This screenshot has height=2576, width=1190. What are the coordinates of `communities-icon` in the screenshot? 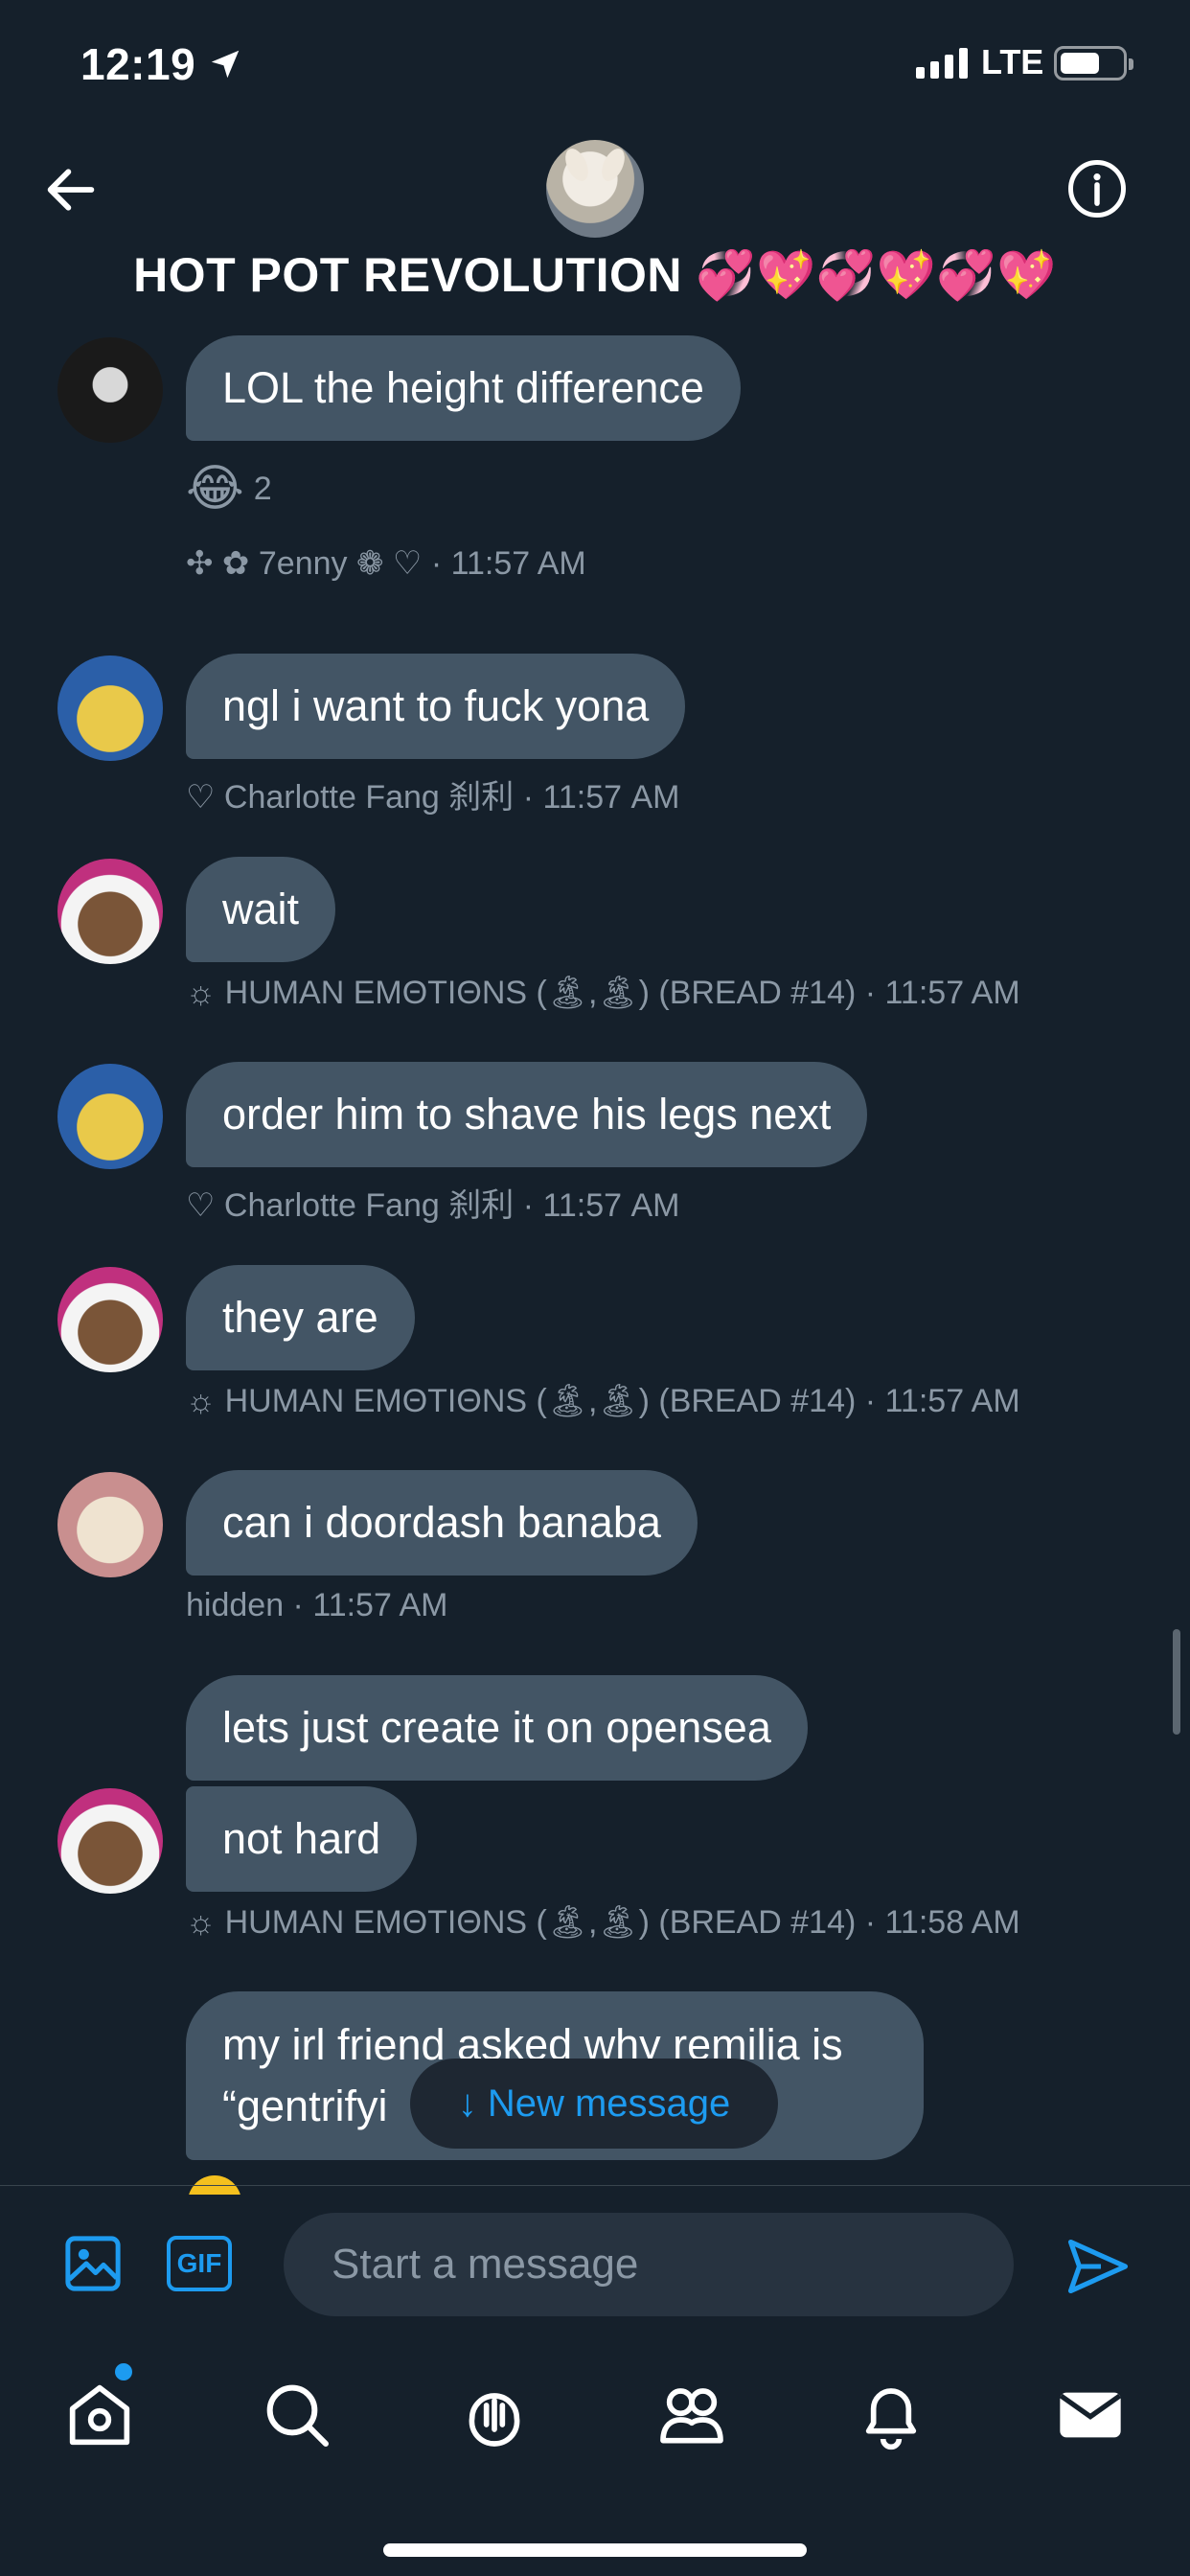 It's located at (692, 2415).